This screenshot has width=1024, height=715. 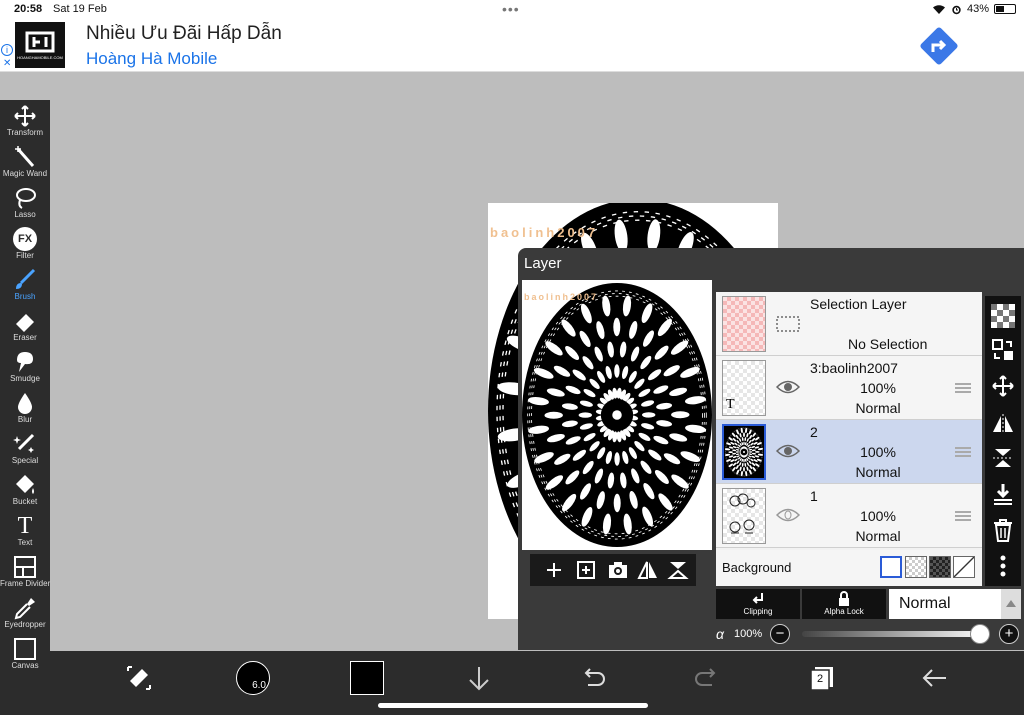 I want to click on tool-label: Text, so click(x=25, y=542).